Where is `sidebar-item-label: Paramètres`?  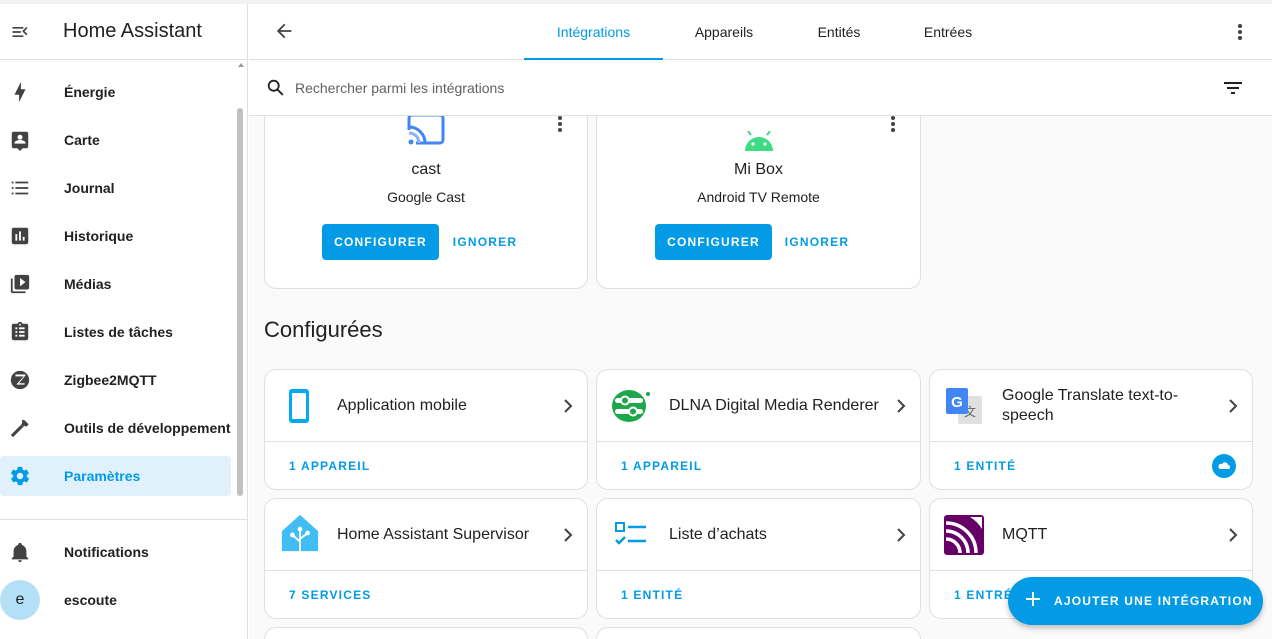 sidebar-item-label: Paramètres is located at coordinates (102, 476).